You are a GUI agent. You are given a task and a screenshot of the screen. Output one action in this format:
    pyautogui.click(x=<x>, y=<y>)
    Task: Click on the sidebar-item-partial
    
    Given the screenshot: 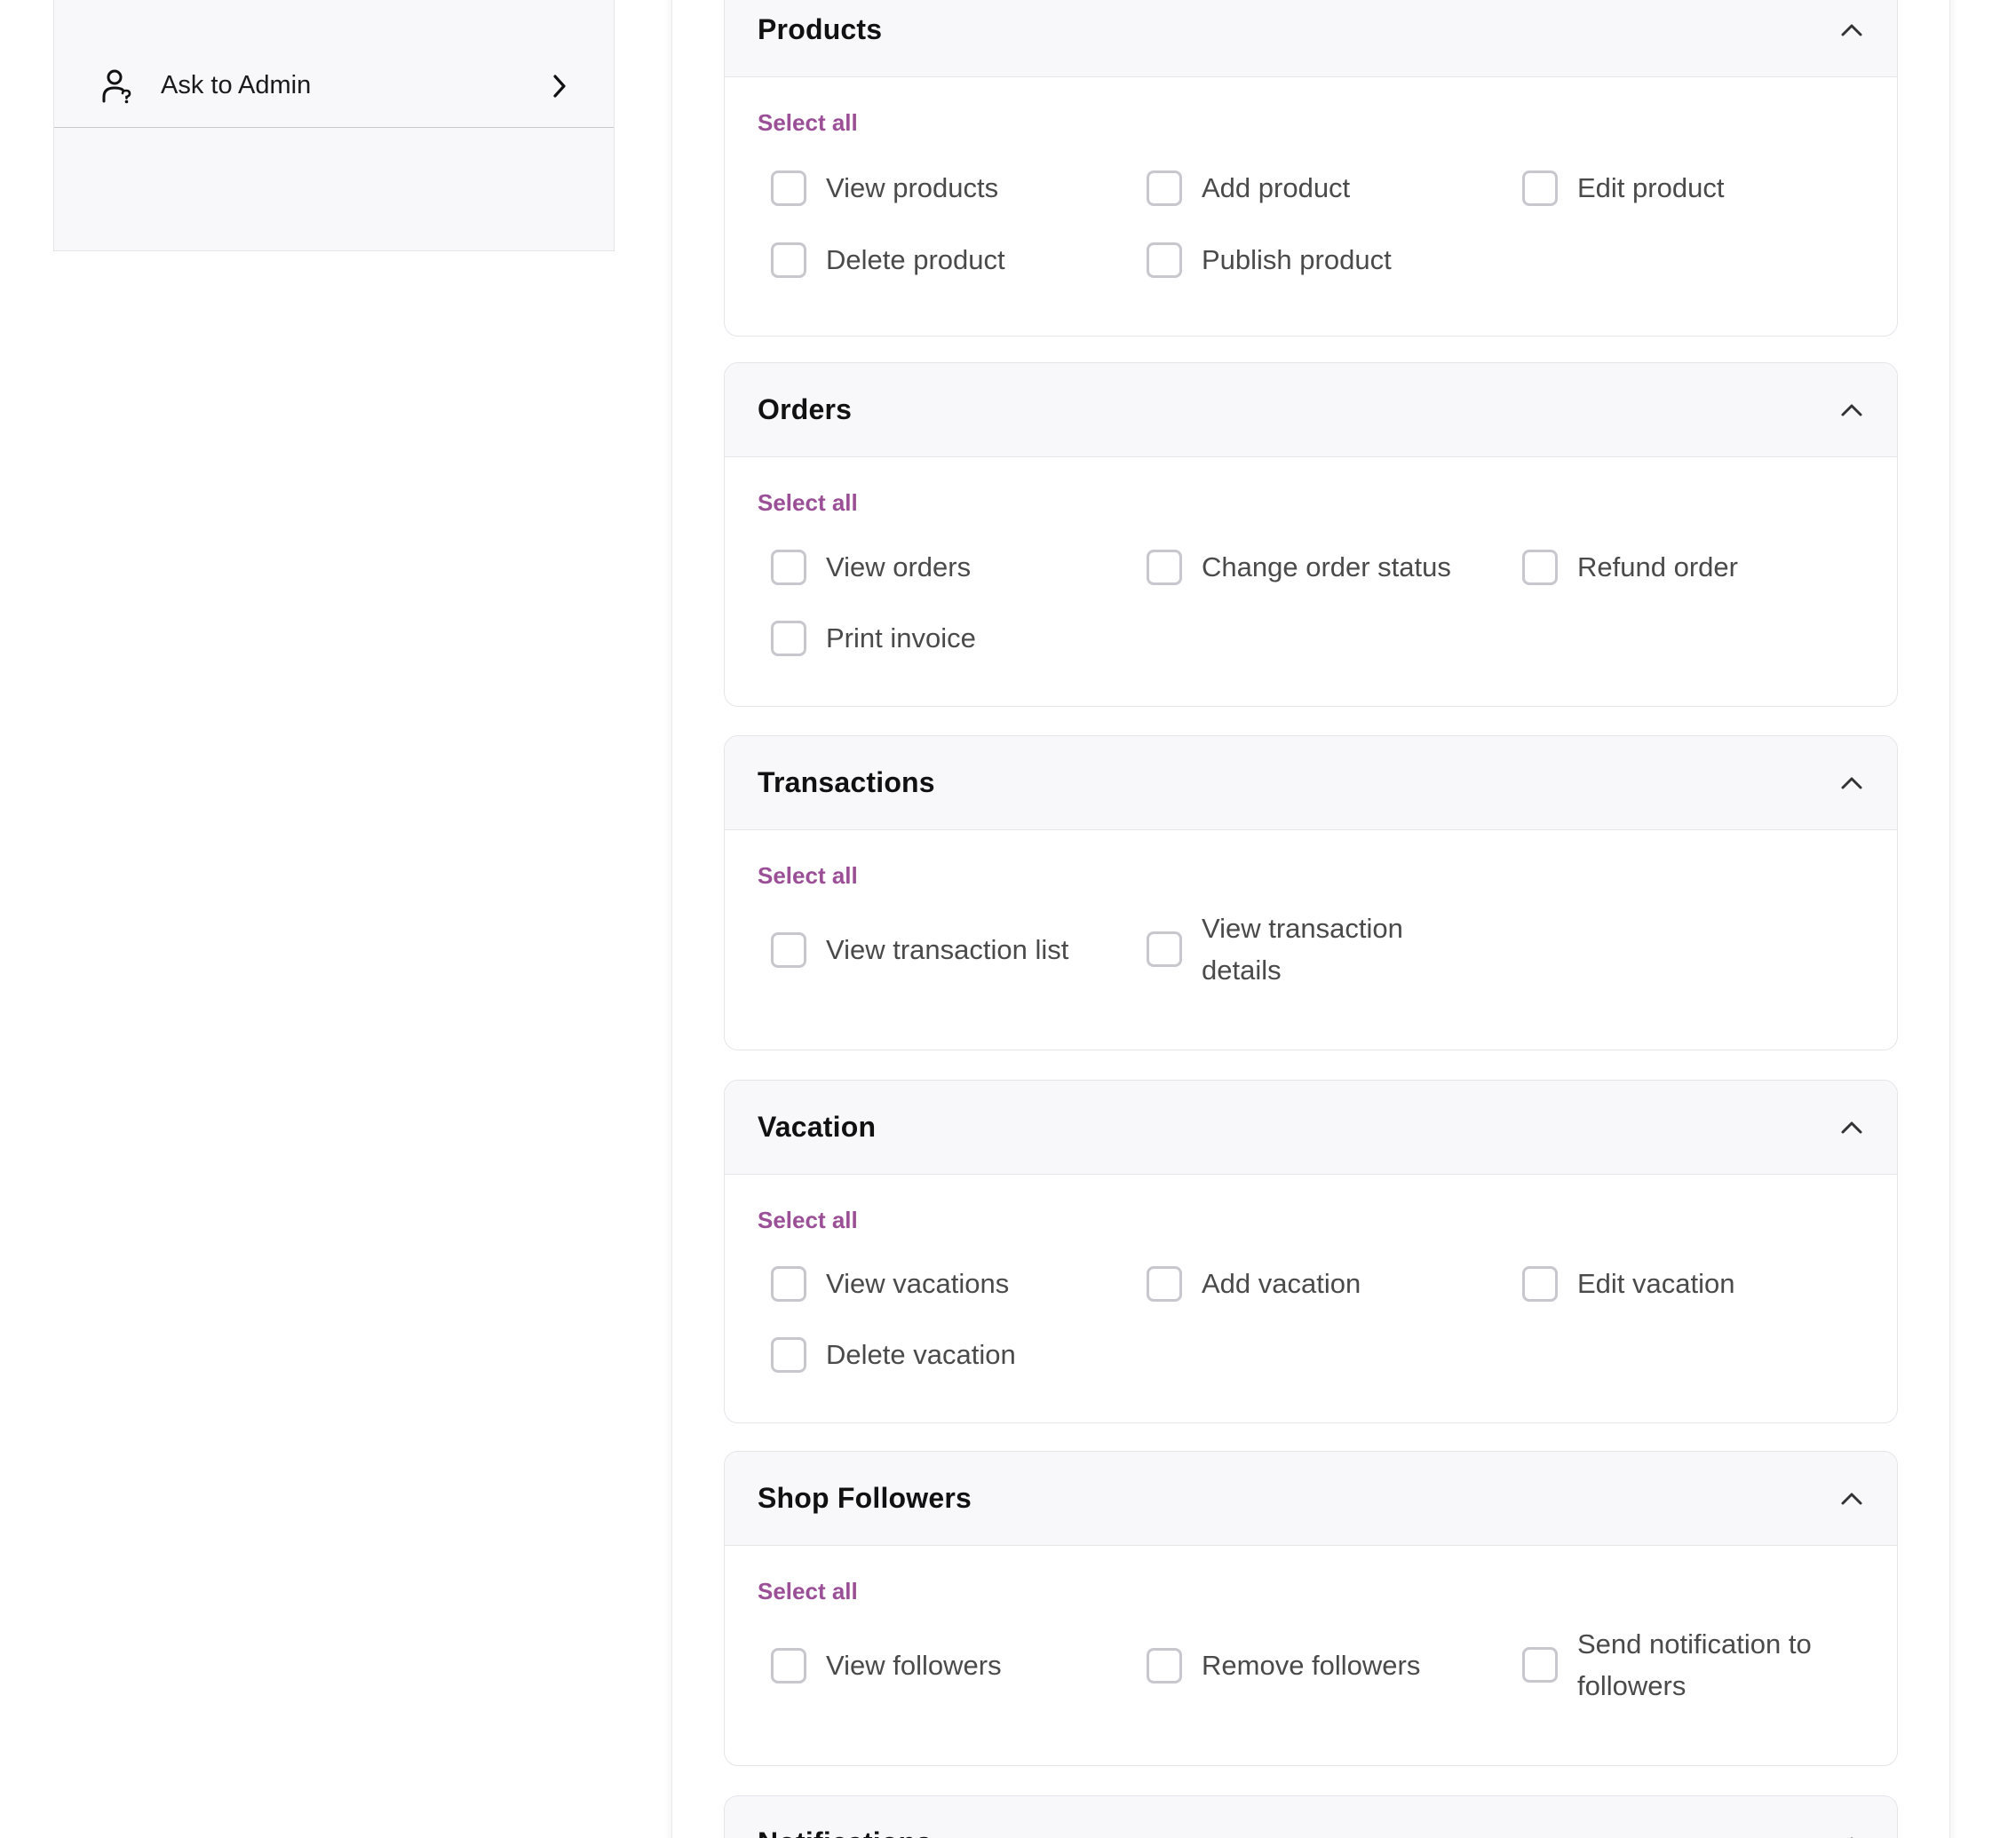 What is the action you would take?
    pyautogui.click(x=334, y=1)
    